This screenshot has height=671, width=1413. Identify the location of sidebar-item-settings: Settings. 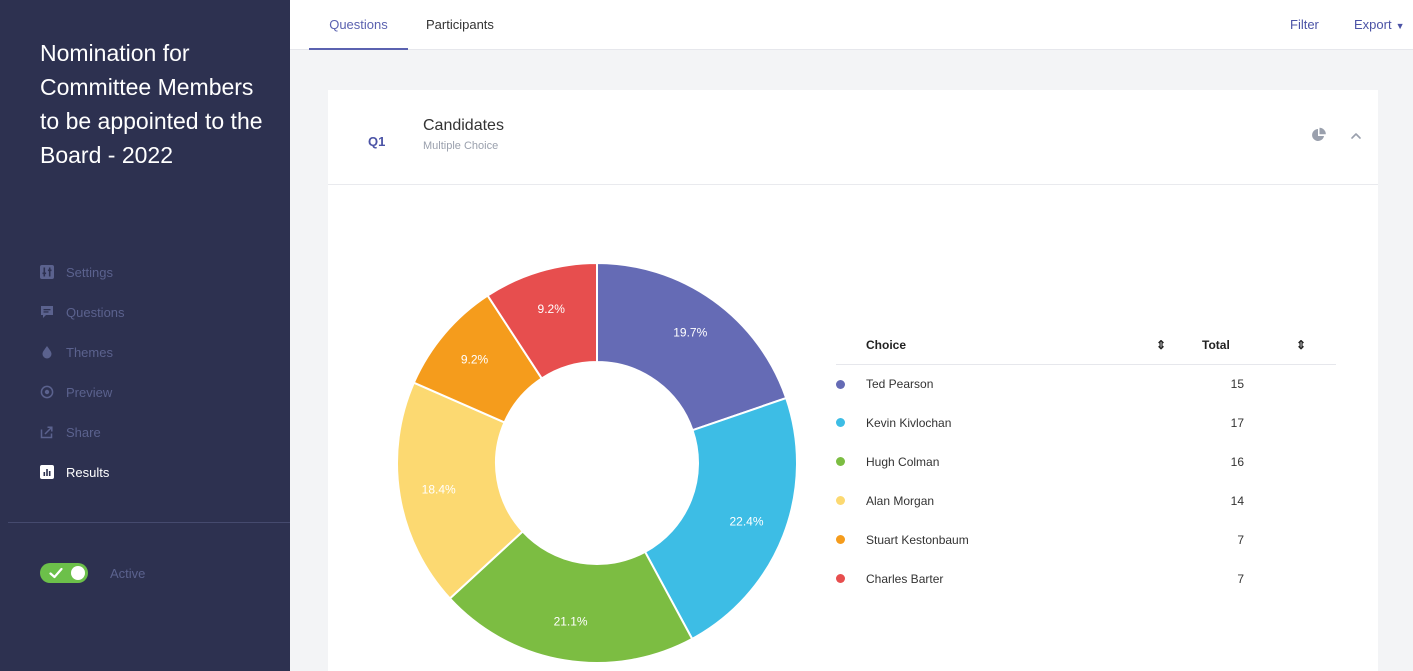
(82, 272).